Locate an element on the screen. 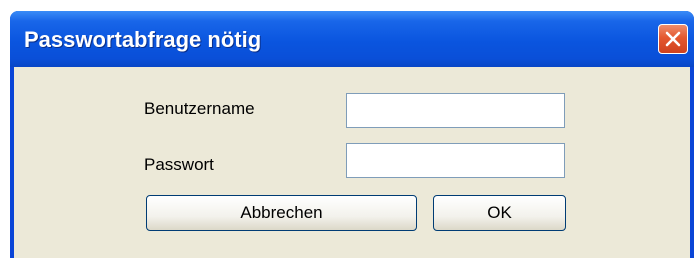 Image resolution: width=696 pixels, height=258 pixels. username-label: Benutzername is located at coordinates (199, 108).